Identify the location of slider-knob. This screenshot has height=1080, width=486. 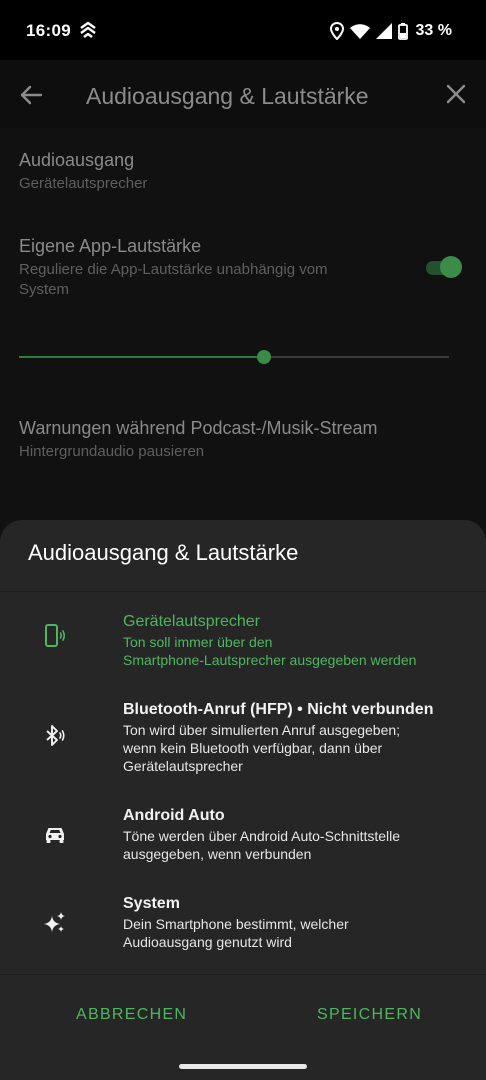
(264, 357).